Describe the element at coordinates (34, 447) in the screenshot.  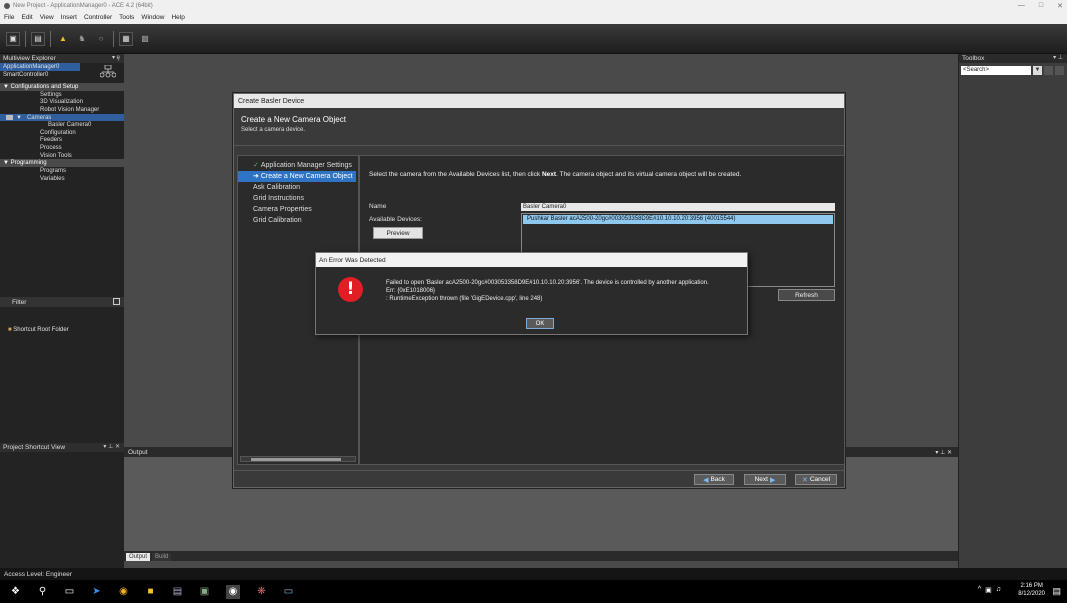
I see `shortcut-view-title: Project Shortcut View` at that location.